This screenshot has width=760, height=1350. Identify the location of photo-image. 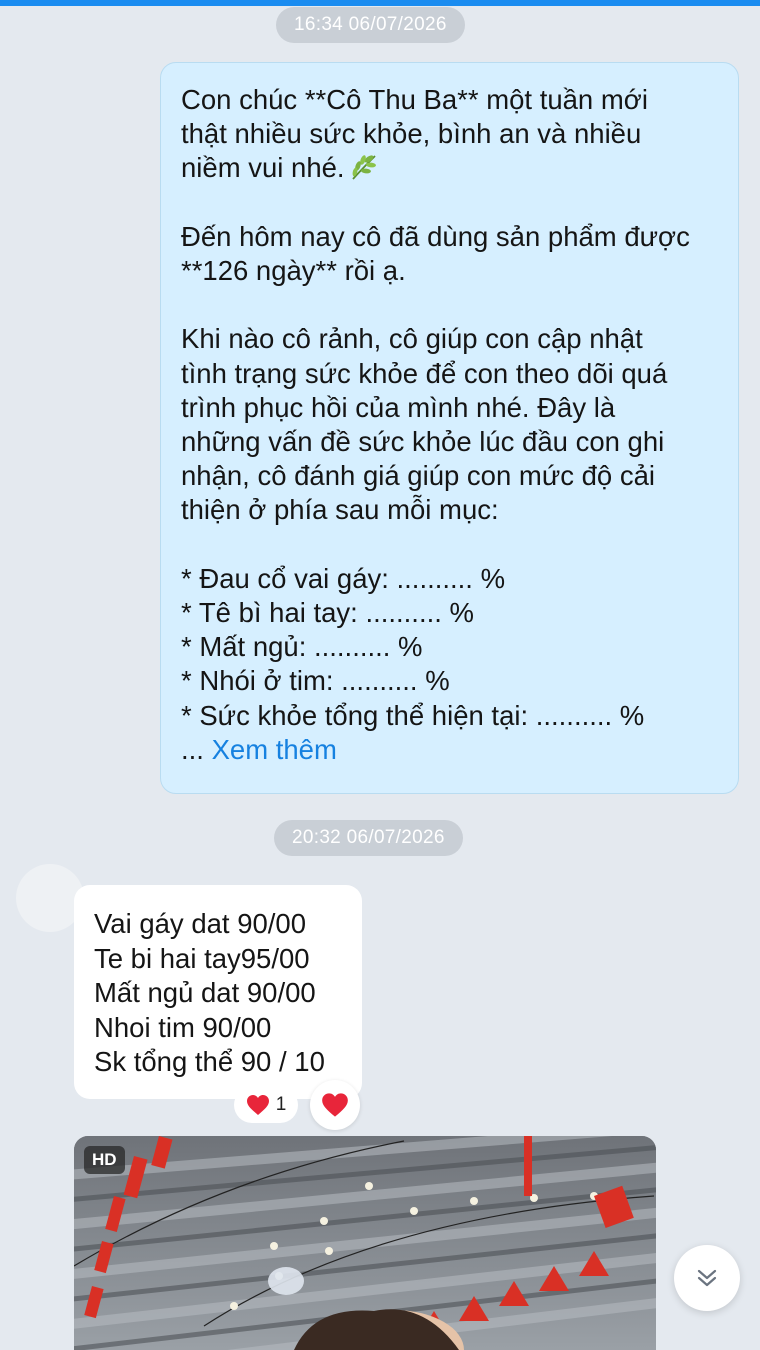
(365, 1243).